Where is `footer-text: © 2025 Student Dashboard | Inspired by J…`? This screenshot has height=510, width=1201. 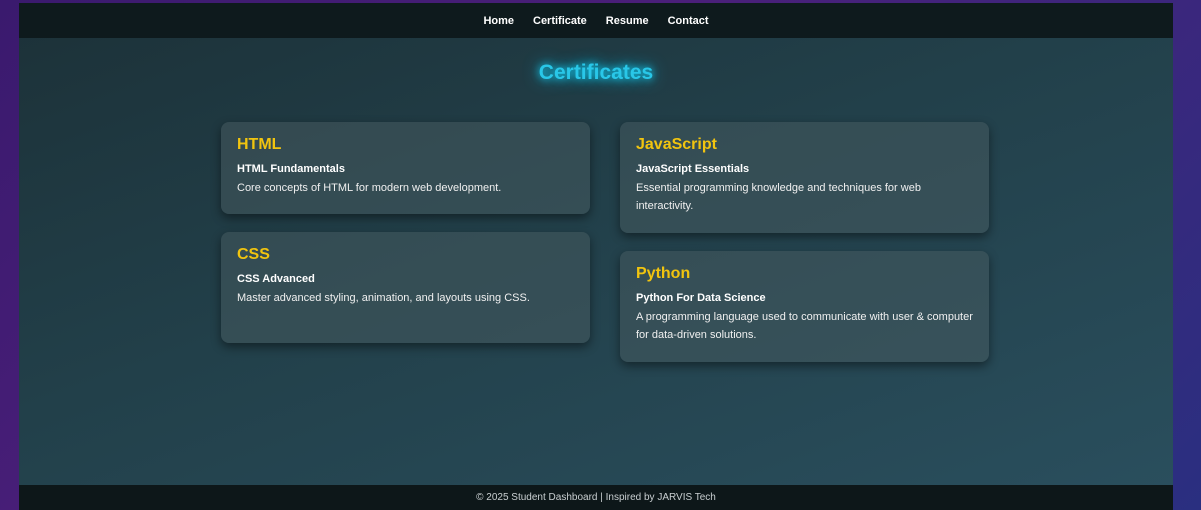 footer-text: © 2025 Student Dashboard | Inspired by J… is located at coordinates (596, 497).